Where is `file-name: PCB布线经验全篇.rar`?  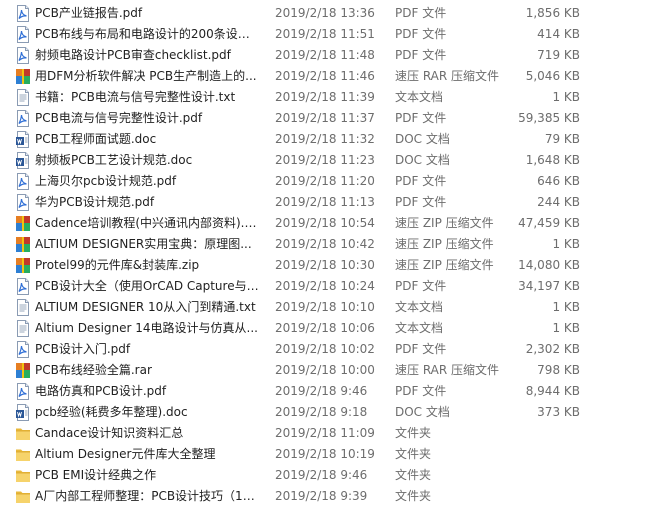 file-name: PCB布线经验全篇.rar is located at coordinates (93, 370).